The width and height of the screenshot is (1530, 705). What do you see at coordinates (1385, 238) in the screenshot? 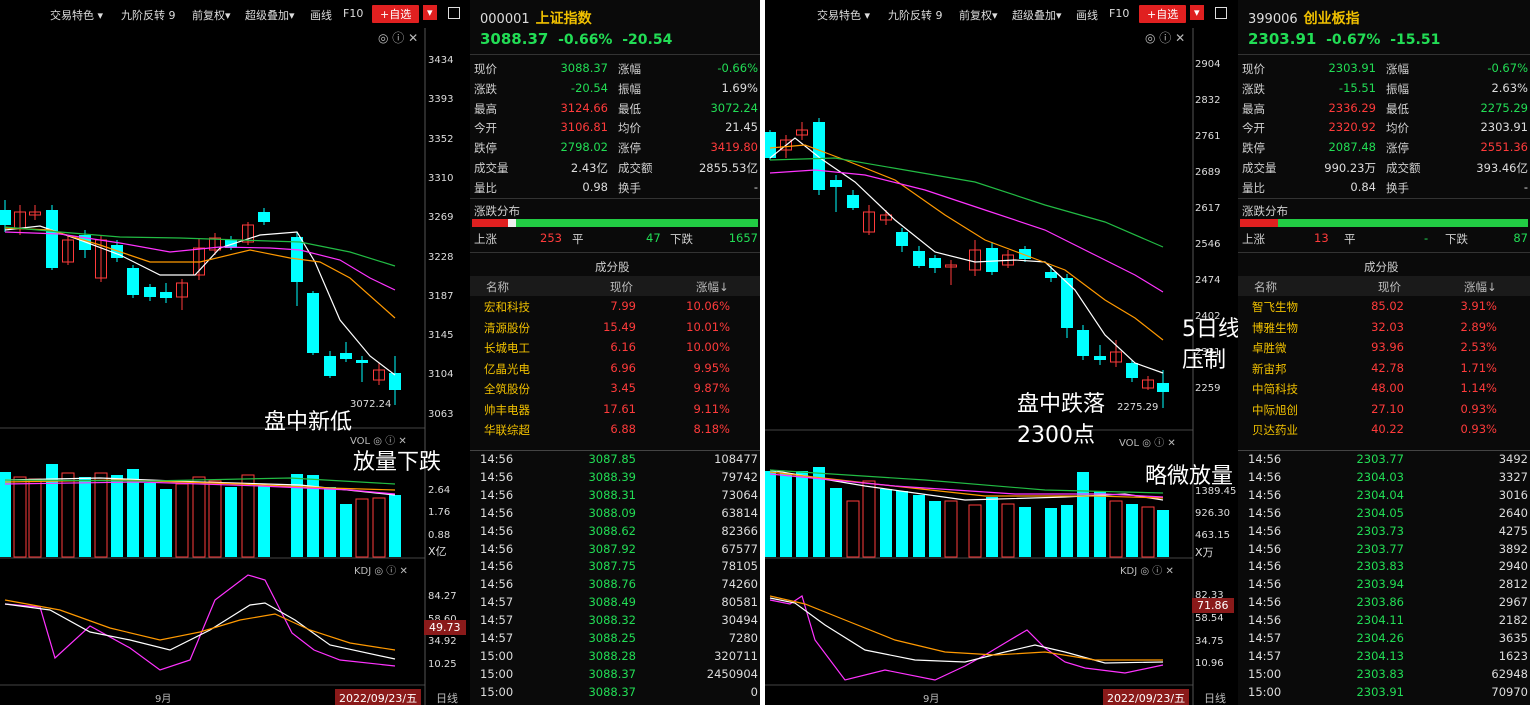
I see `dist-row: 上涨 13 平 - 下跌 87` at bounding box center [1385, 238].